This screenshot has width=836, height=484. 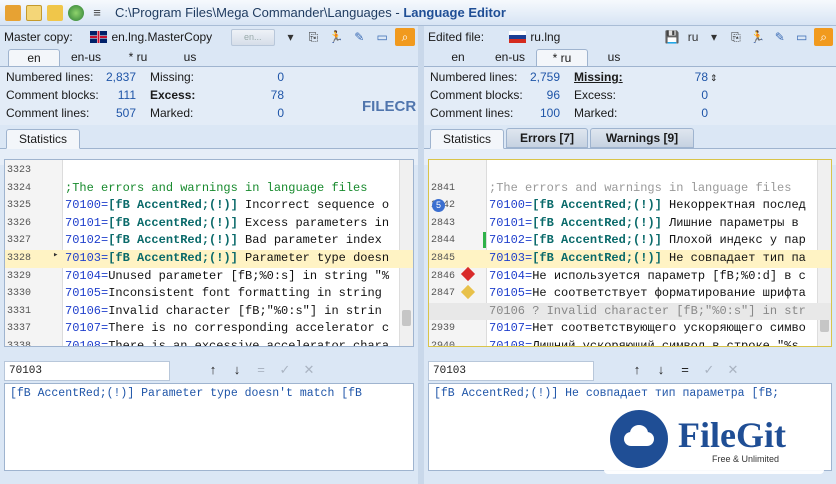 What do you see at coordinates (126, 95) in the screenshot?
I see `comment-blocks-value: 111` at bounding box center [126, 95].